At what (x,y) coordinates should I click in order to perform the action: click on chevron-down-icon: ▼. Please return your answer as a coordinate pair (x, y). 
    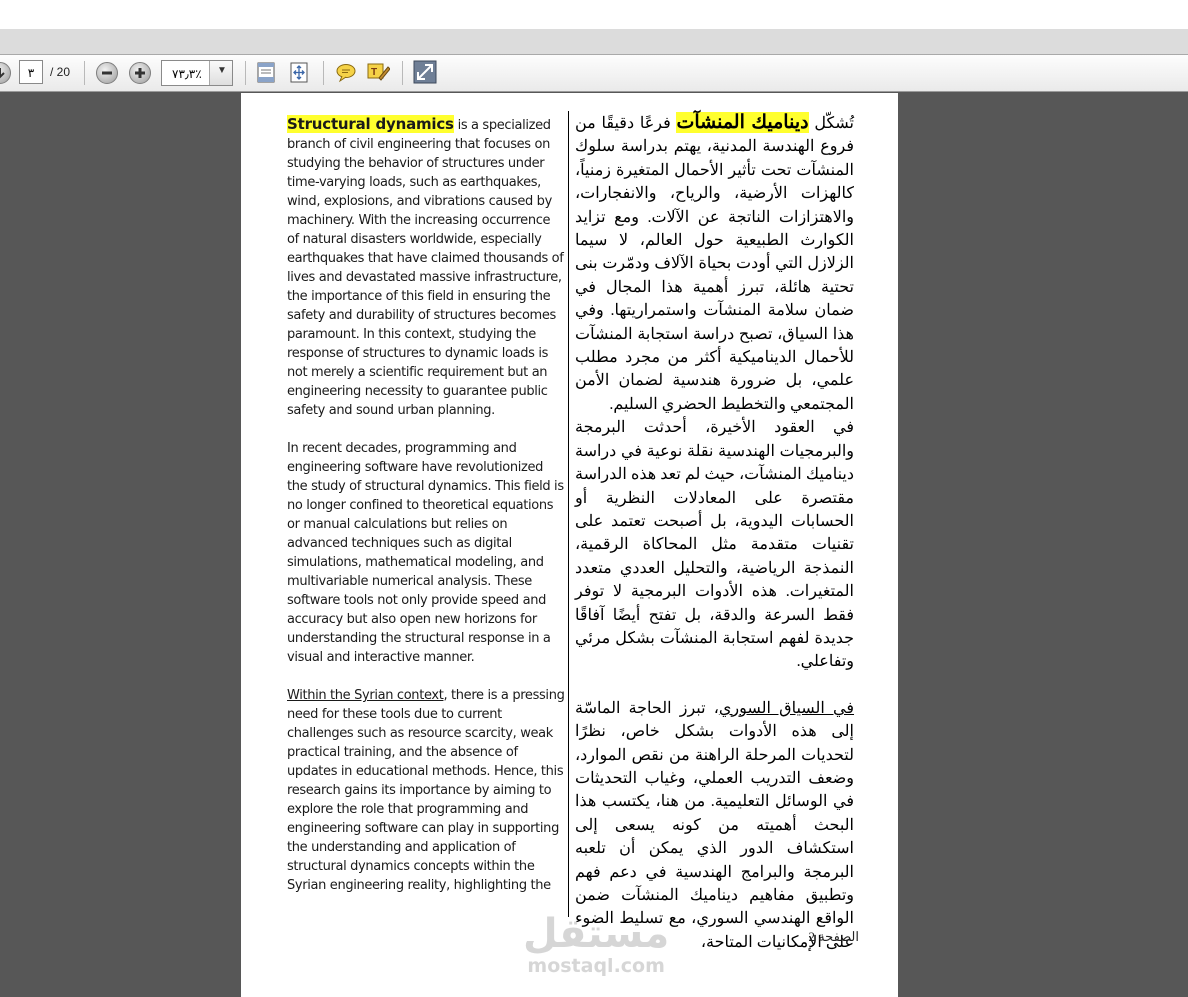
    Looking at the image, I should click on (222, 70).